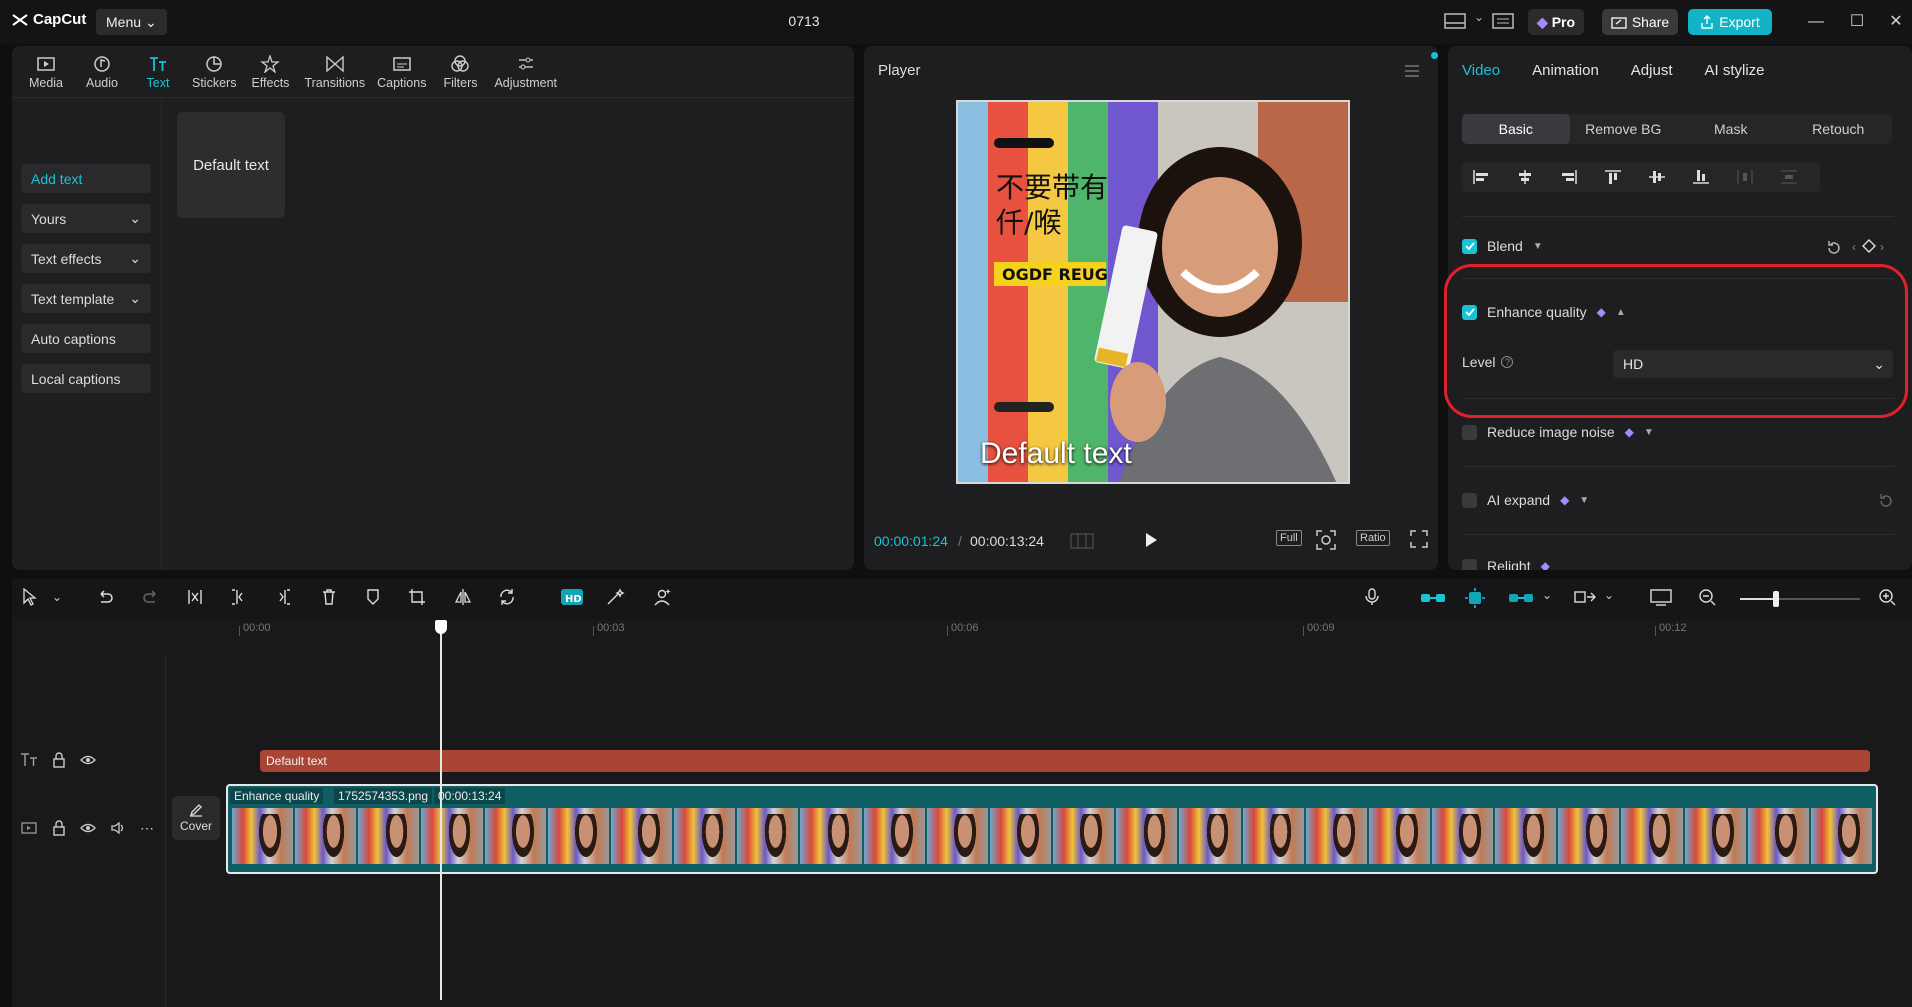 Image resolution: width=1912 pixels, height=1007 pixels. Describe the element at coordinates (1455, 21) in the screenshot. I see `layout-icon` at that location.